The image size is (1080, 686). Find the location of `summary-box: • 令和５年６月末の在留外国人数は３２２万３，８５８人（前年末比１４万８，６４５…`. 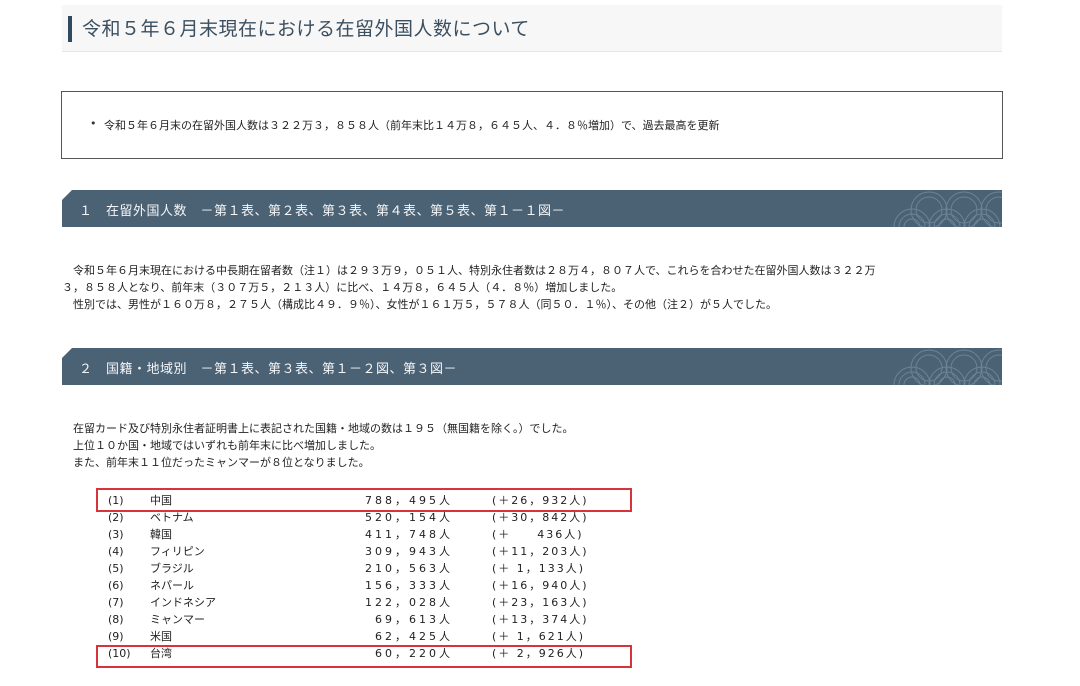

summary-box: • 令和５年６月末の在留外国人数は３２２万３，８５８人（前年末比１４万８，６４５… is located at coordinates (532, 125).